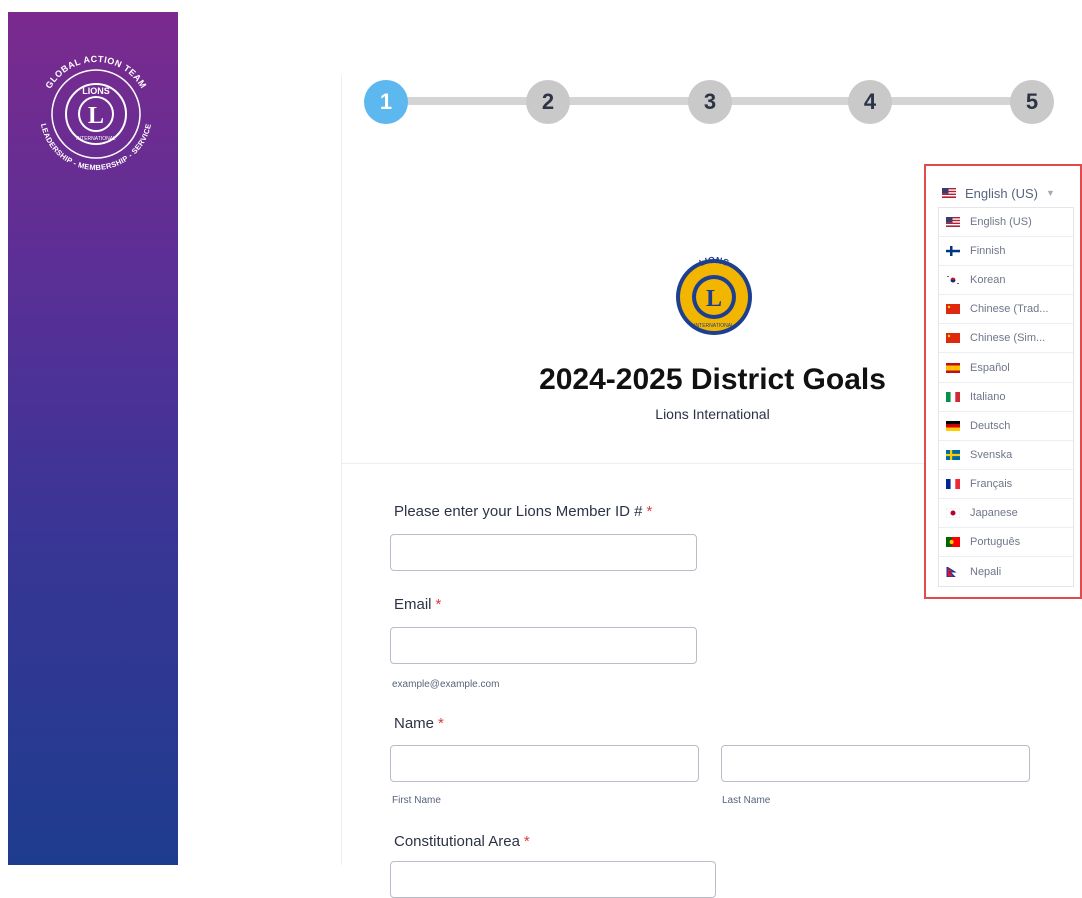  Describe the element at coordinates (96, 91) in the screenshot. I see `seal-badge-text: LIONS` at that location.